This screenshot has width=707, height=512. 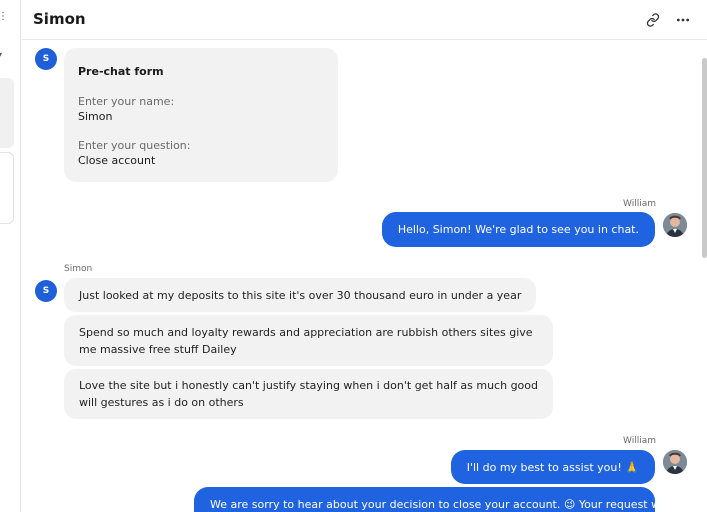 I want to click on more-horizontal-icon, so click(x=683, y=20).